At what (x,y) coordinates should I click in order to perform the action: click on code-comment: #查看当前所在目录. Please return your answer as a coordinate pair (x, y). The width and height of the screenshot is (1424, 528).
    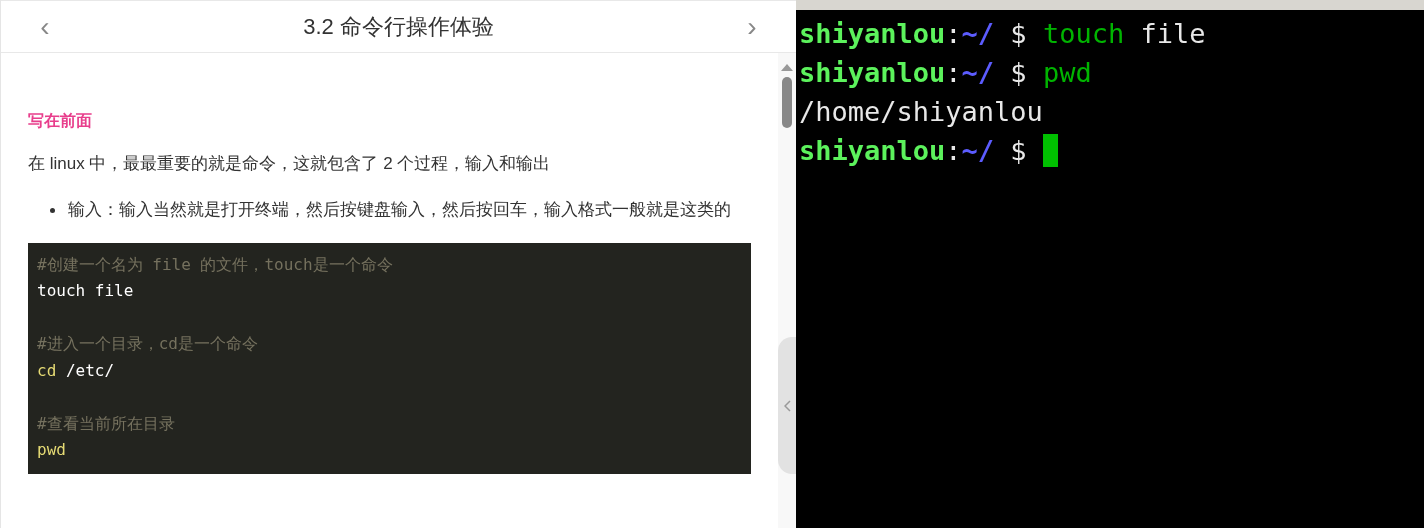
    Looking at the image, I should click on (106, 423).